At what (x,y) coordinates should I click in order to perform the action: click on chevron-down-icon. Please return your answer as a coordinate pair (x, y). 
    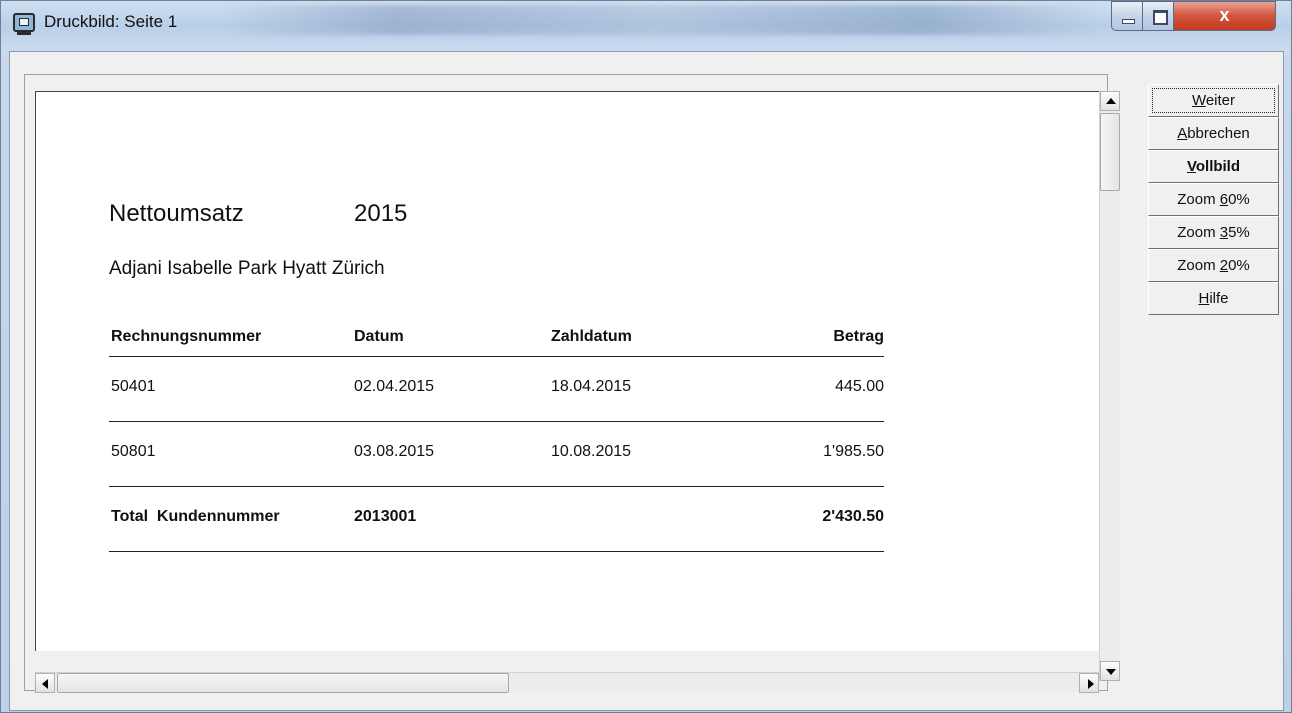
    Looking at the image, I should click on (1111, 672).